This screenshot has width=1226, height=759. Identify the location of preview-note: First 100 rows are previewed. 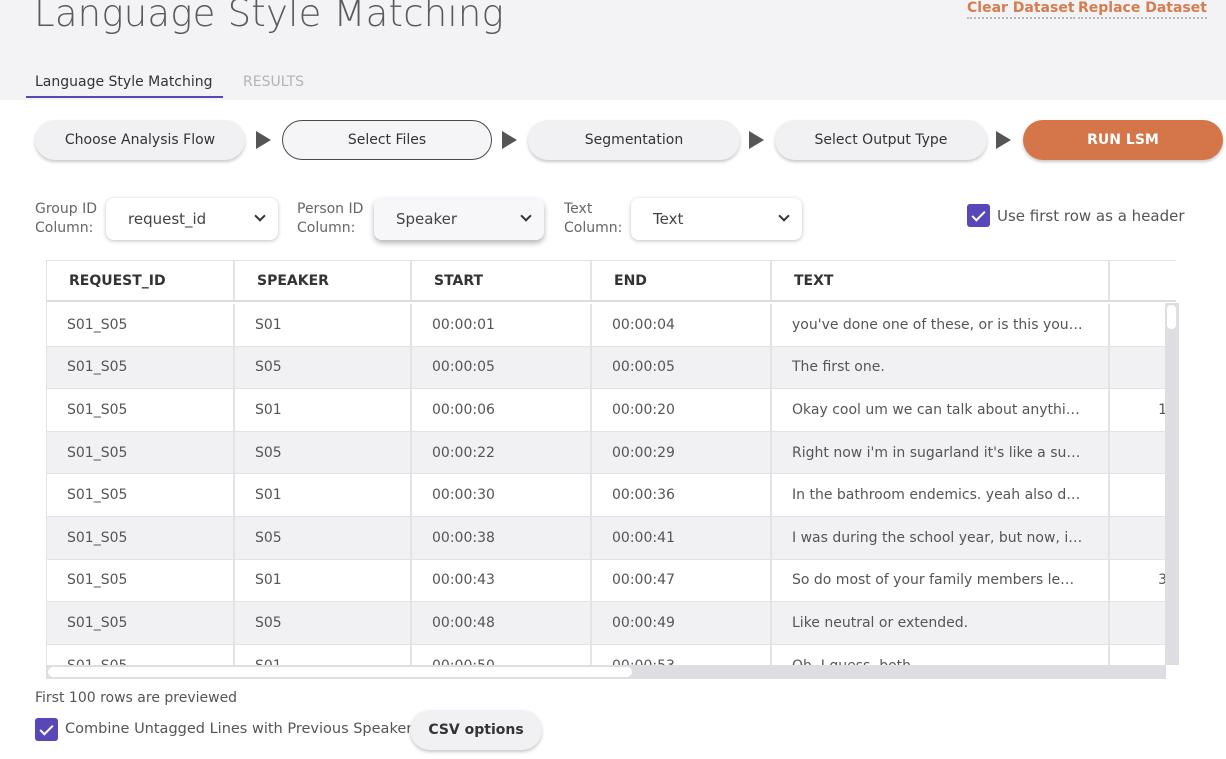
(136, 698).